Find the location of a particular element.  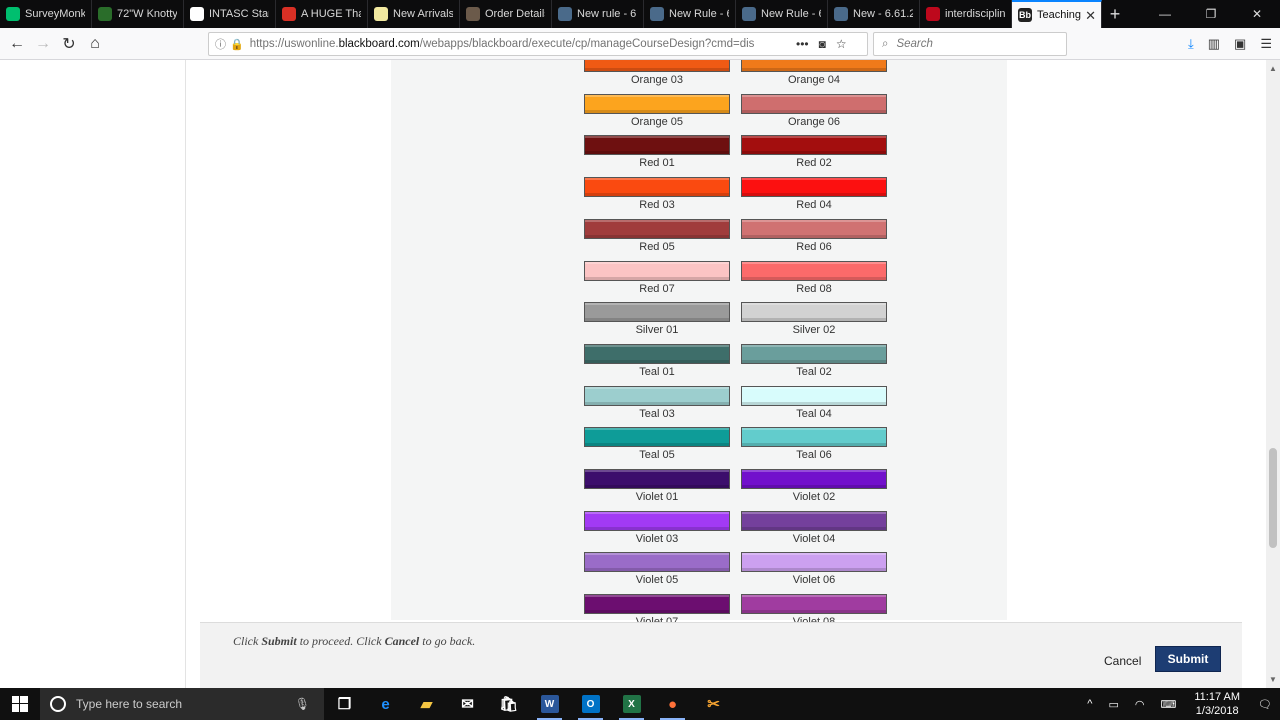

search-input: ⌕ Search is located at coordinates (970, 44).